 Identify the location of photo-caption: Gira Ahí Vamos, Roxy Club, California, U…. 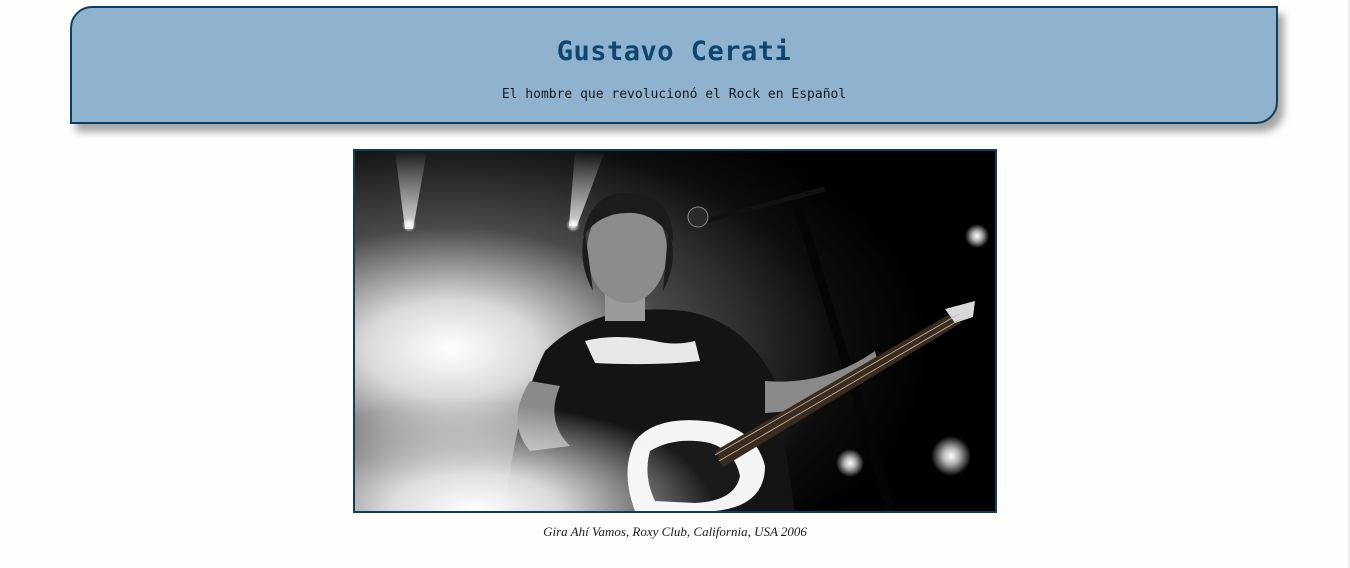
(675, 531).